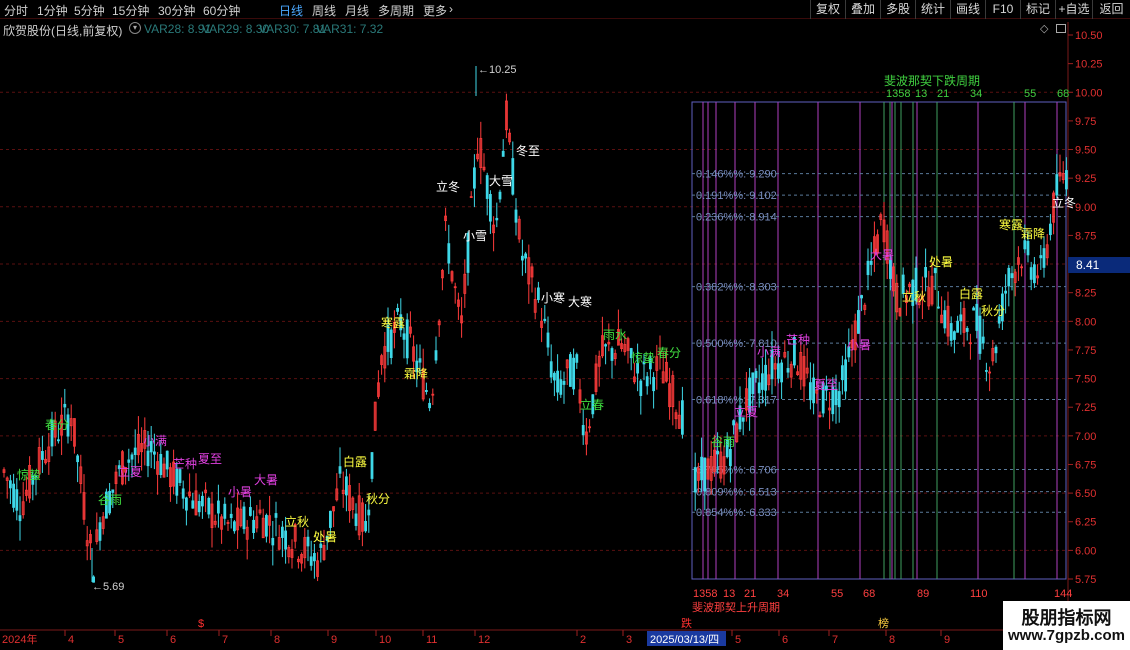 This screenshot has width=1130, height=650. What do you see at coordinates (1089, 65) in the screenshot?
I see `price-tick-label: 10.25` at bounding box center [1089, 65].